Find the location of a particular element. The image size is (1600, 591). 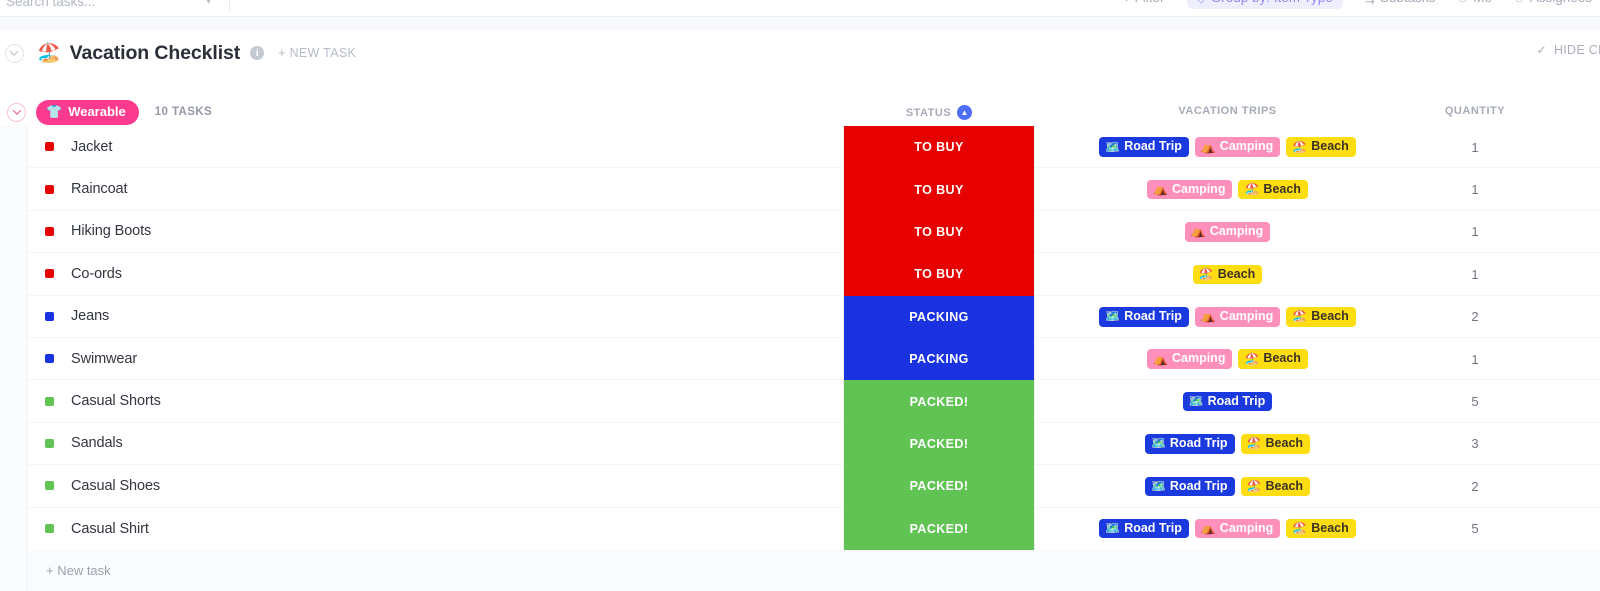

quantity-column: 1111215325 is located at coordinates (1475, 338).